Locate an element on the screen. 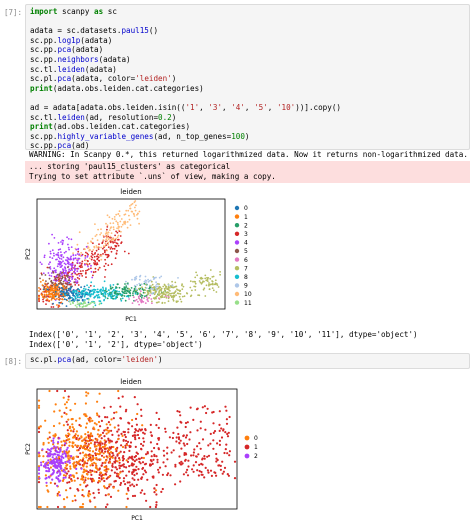  legend-label: 6 is located at coordinates (246, 260).